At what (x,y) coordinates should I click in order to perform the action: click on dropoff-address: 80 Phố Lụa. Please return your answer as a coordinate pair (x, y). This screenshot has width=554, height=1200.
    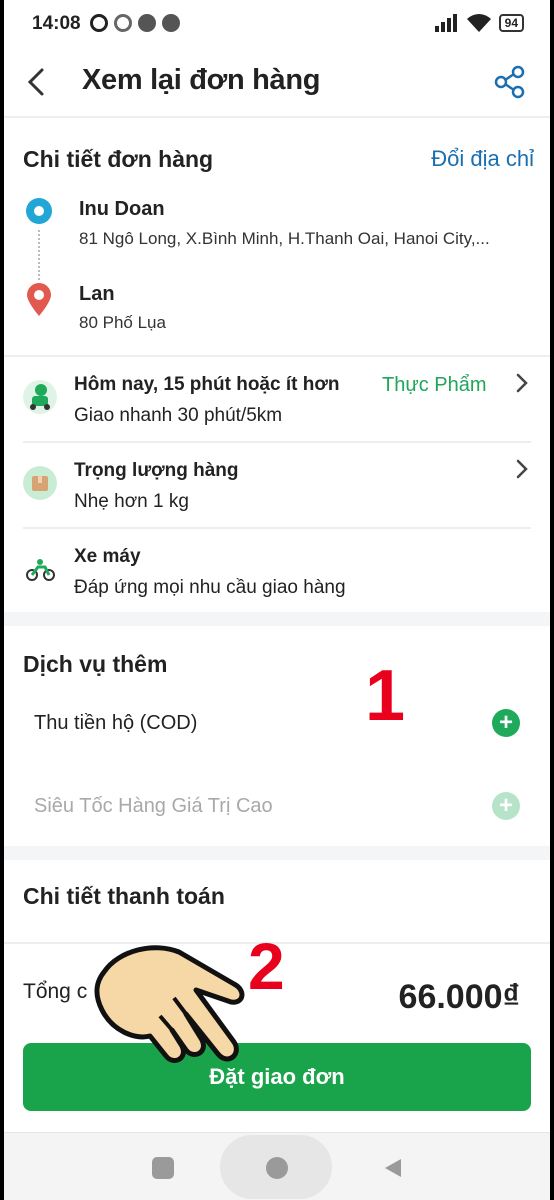
    Looking at the image, I should click on (122, 322).